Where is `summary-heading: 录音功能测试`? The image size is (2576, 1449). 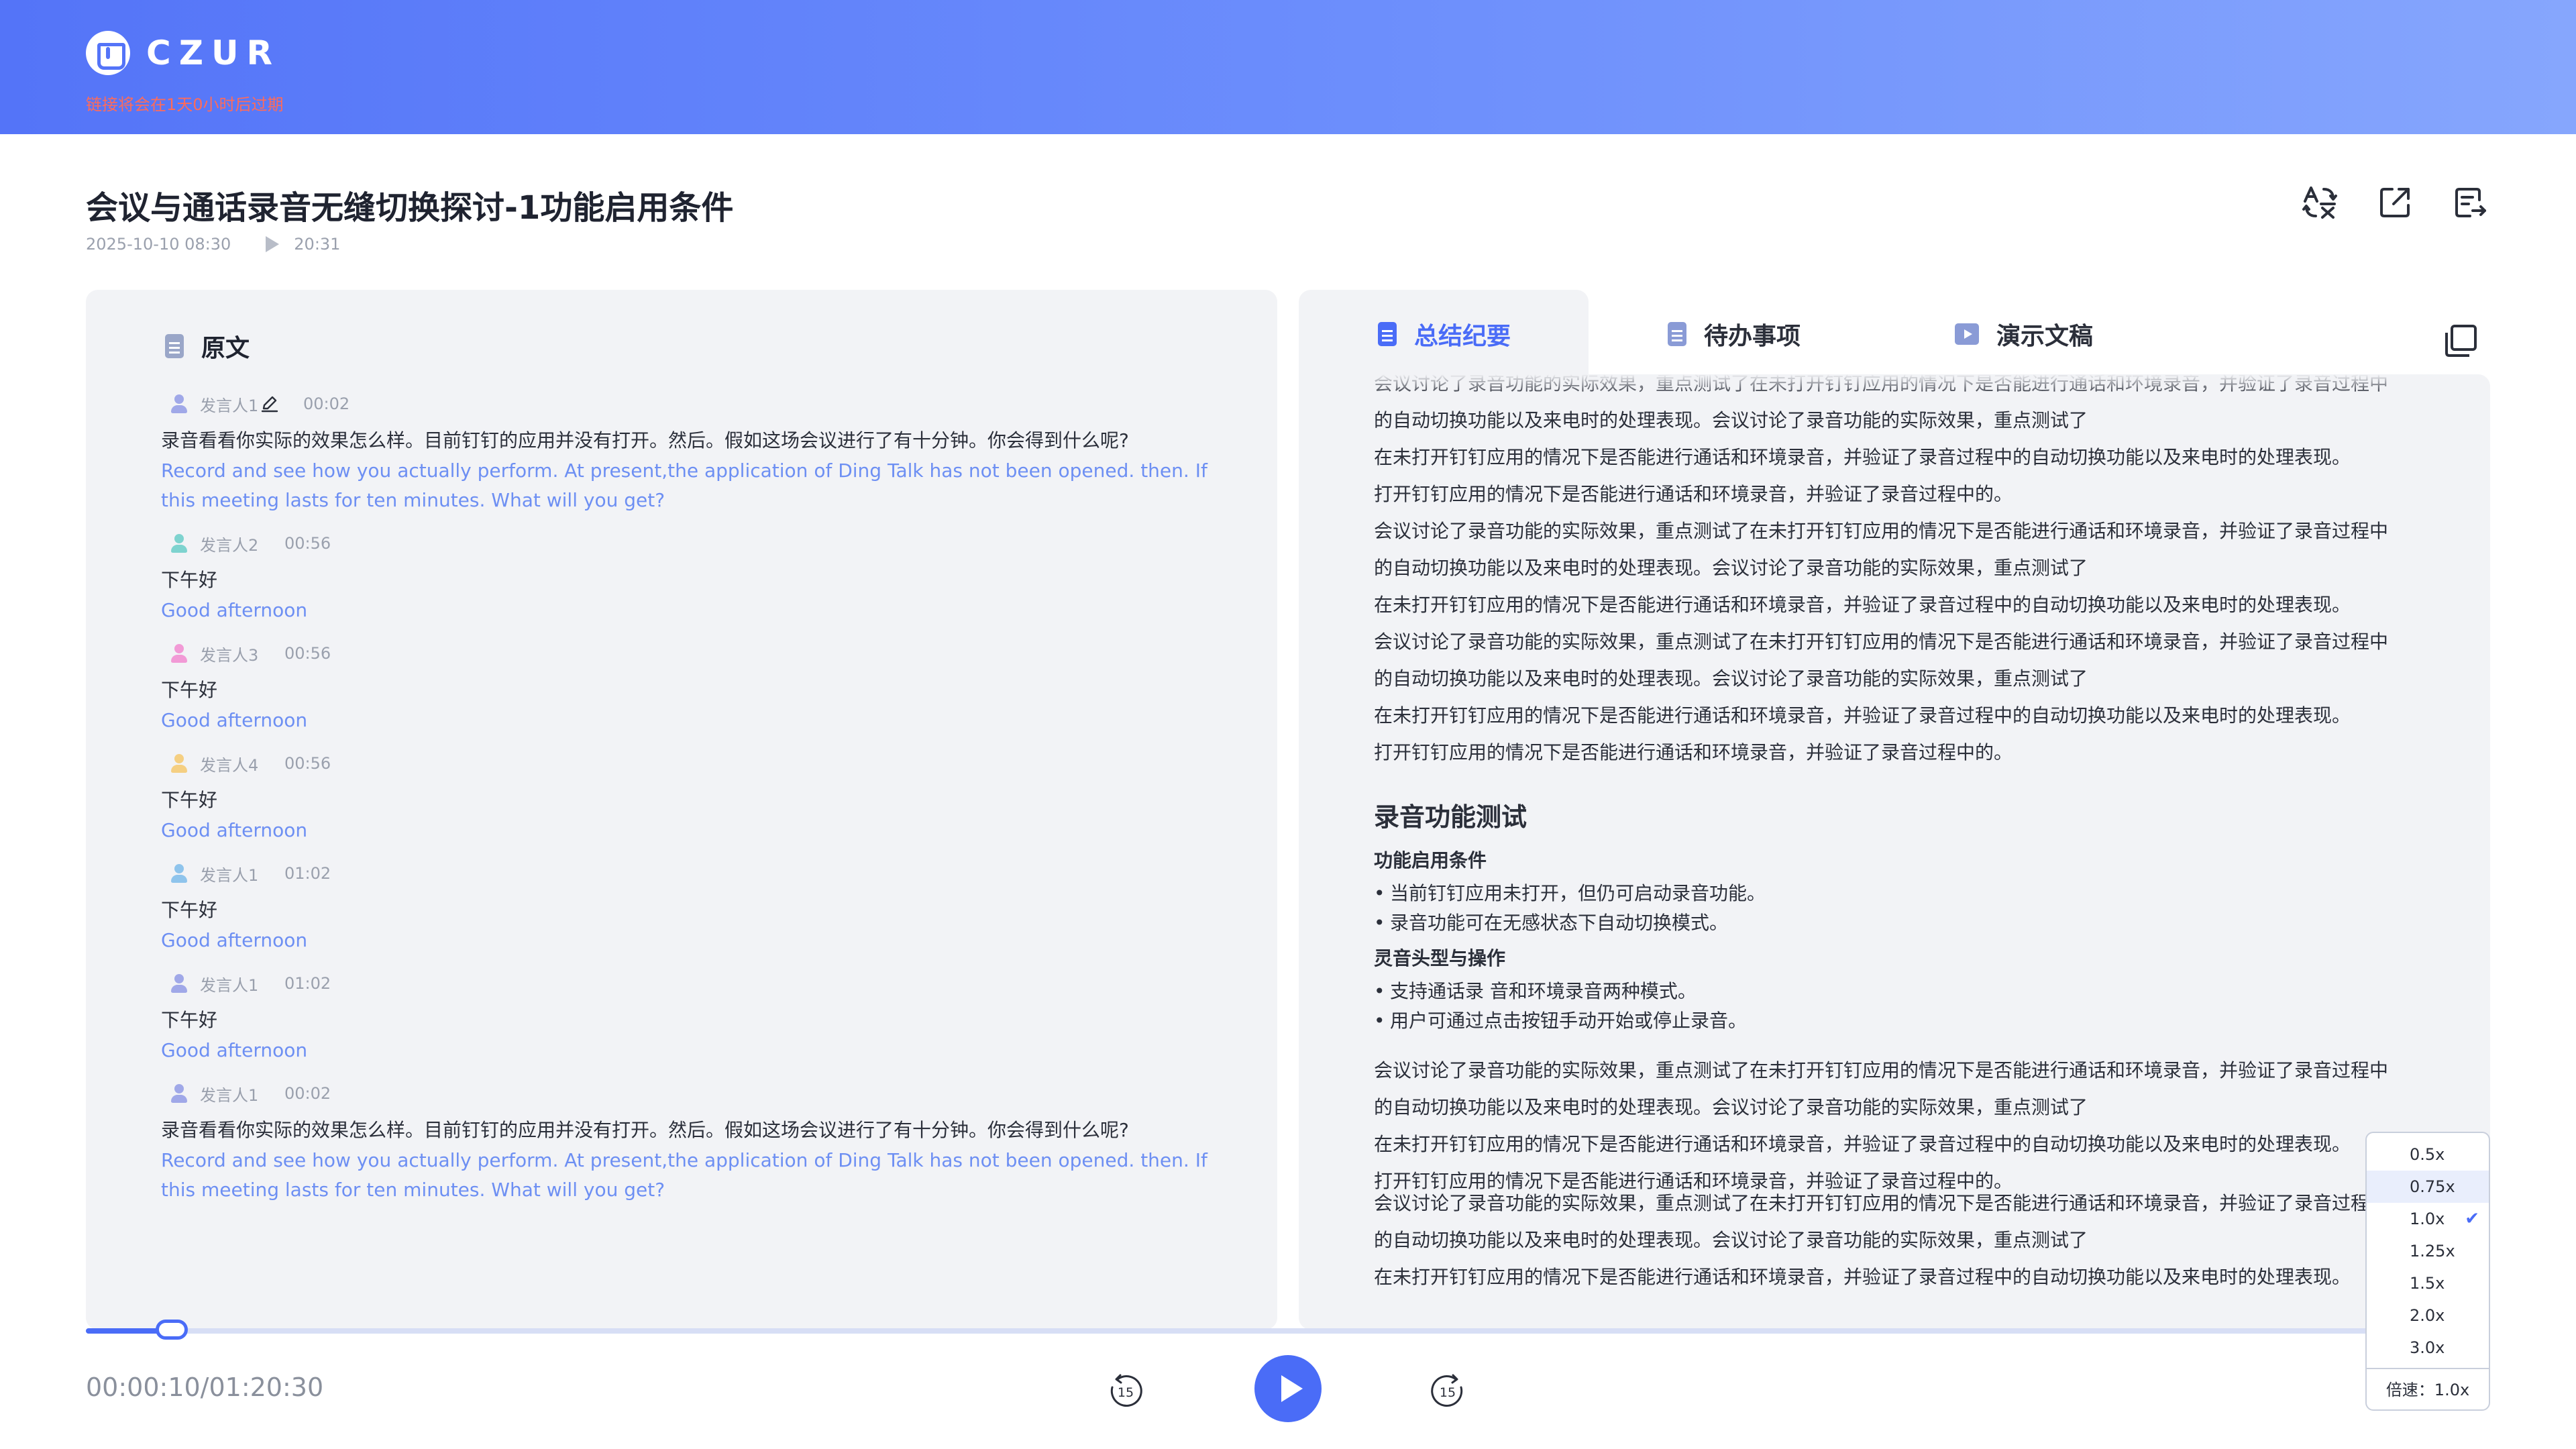
summary-heading: 录音功能测试 is located at coordinates (1450, 817).